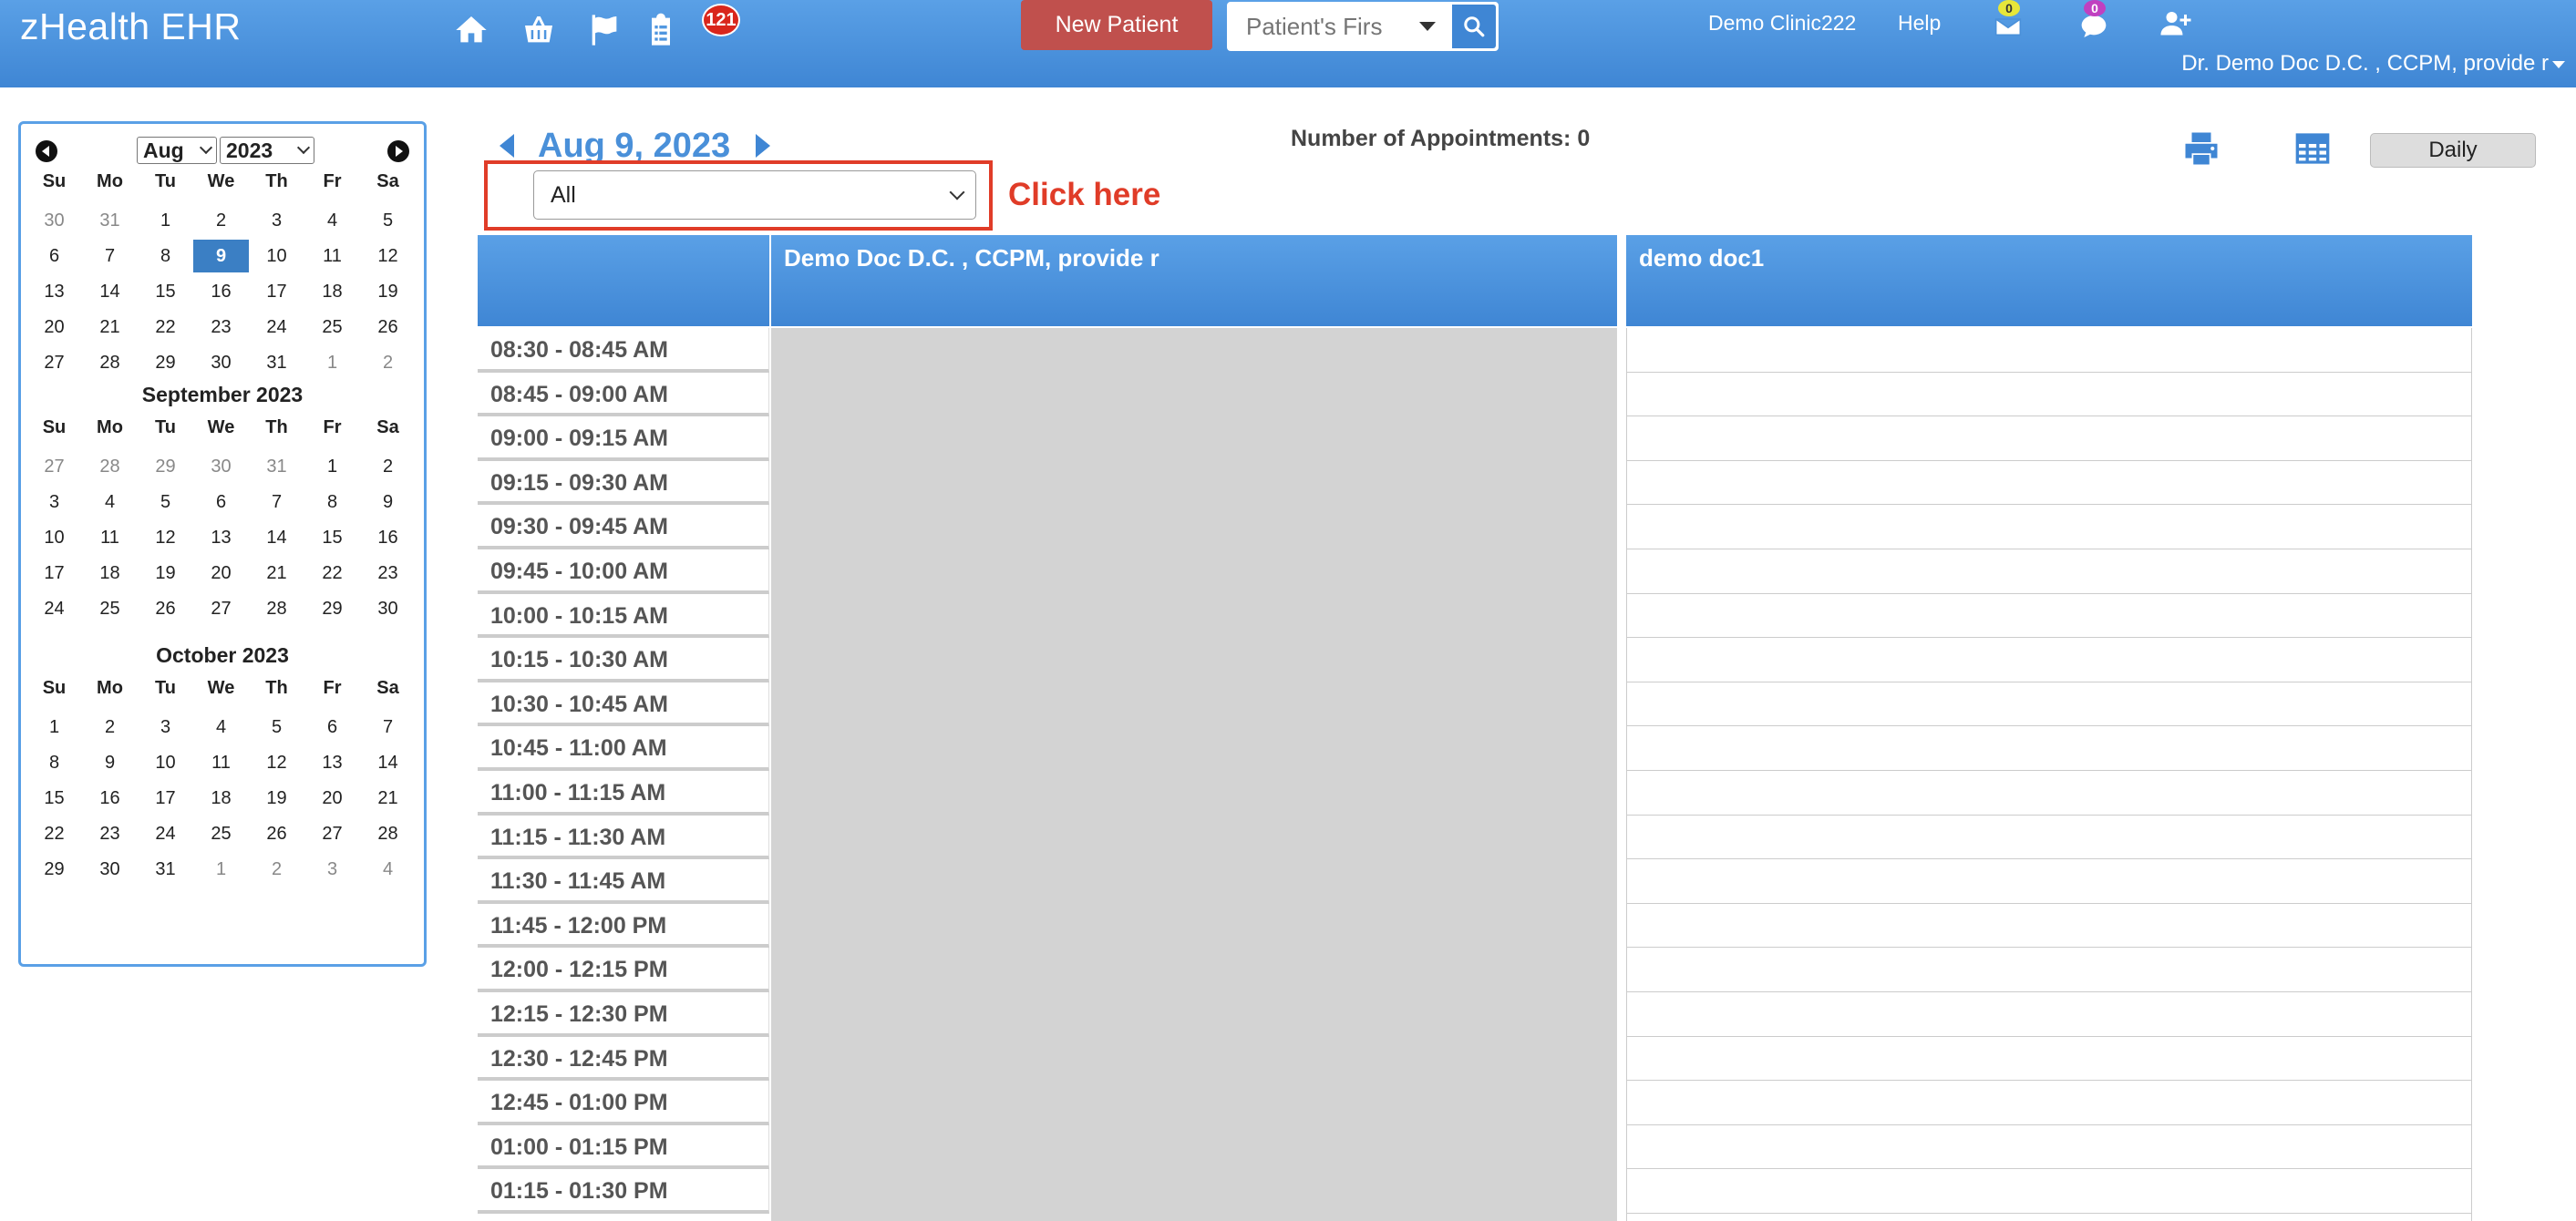 Image resolution: width=2576 pixels, height=1221 pixels. I want to click on flag-icon, so click(604, 30).